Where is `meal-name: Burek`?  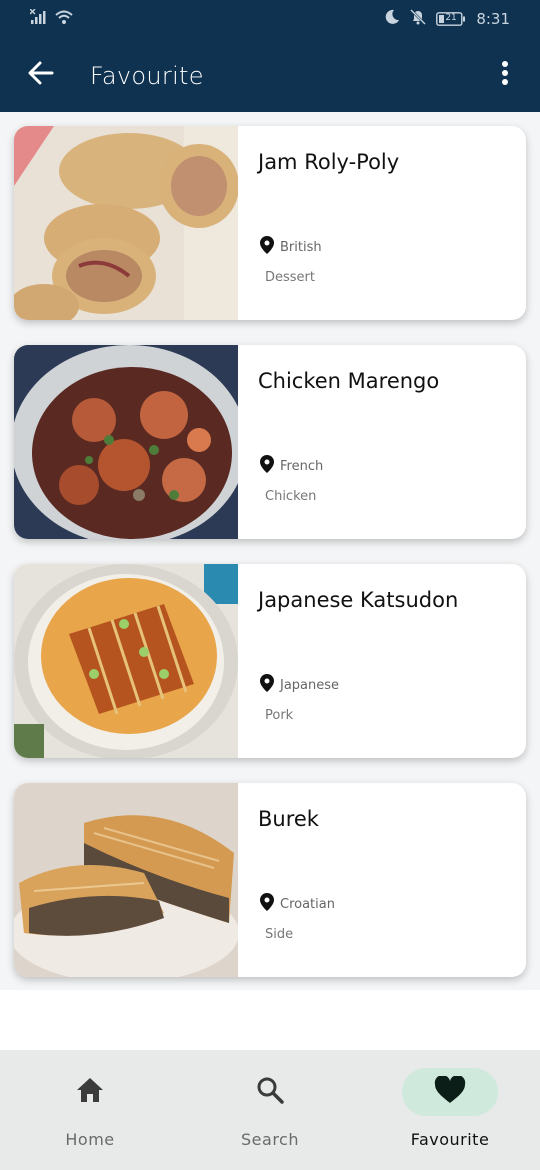 meal-name: Burek is located at coordinates (288, 819).